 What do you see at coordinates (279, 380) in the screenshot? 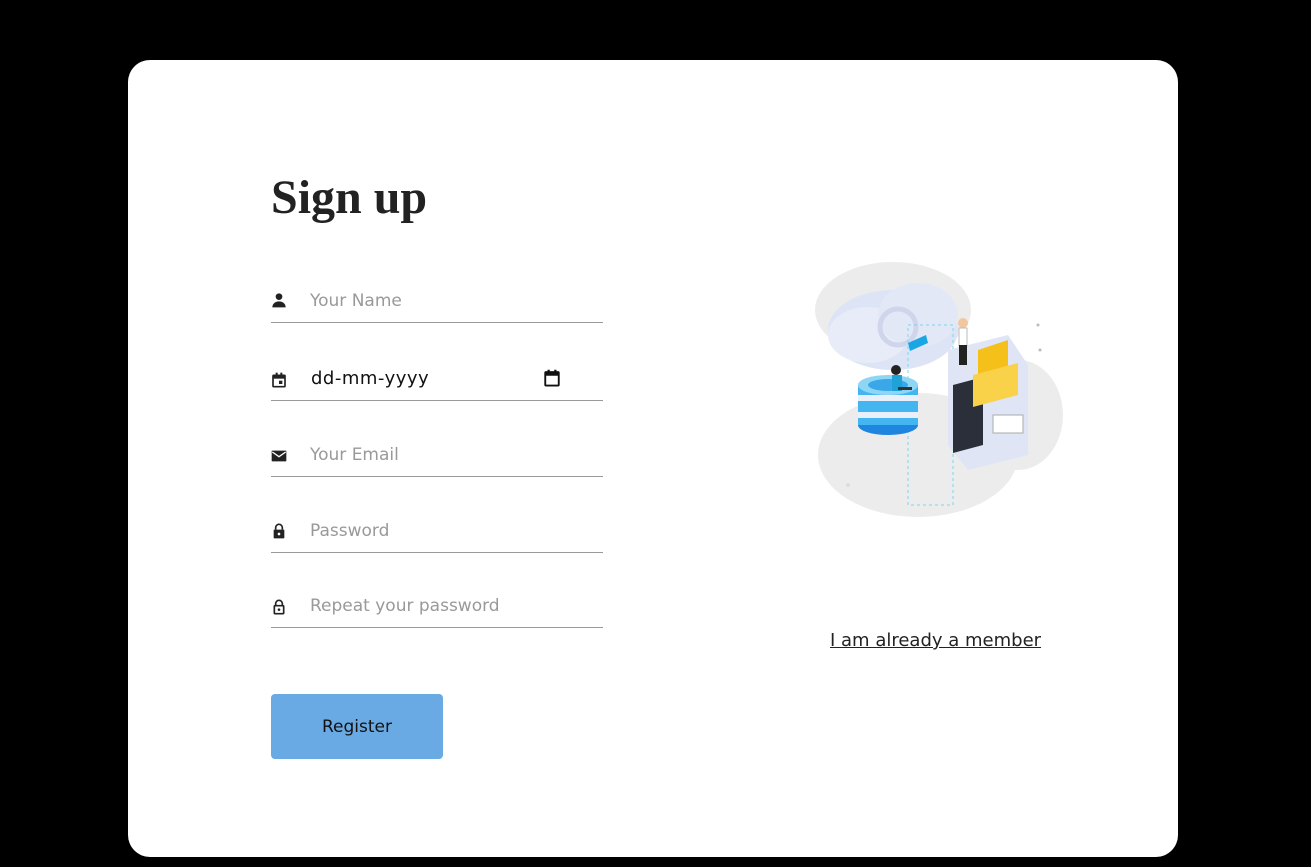
I see `calendar-icon` at bounding box center [279, 380].